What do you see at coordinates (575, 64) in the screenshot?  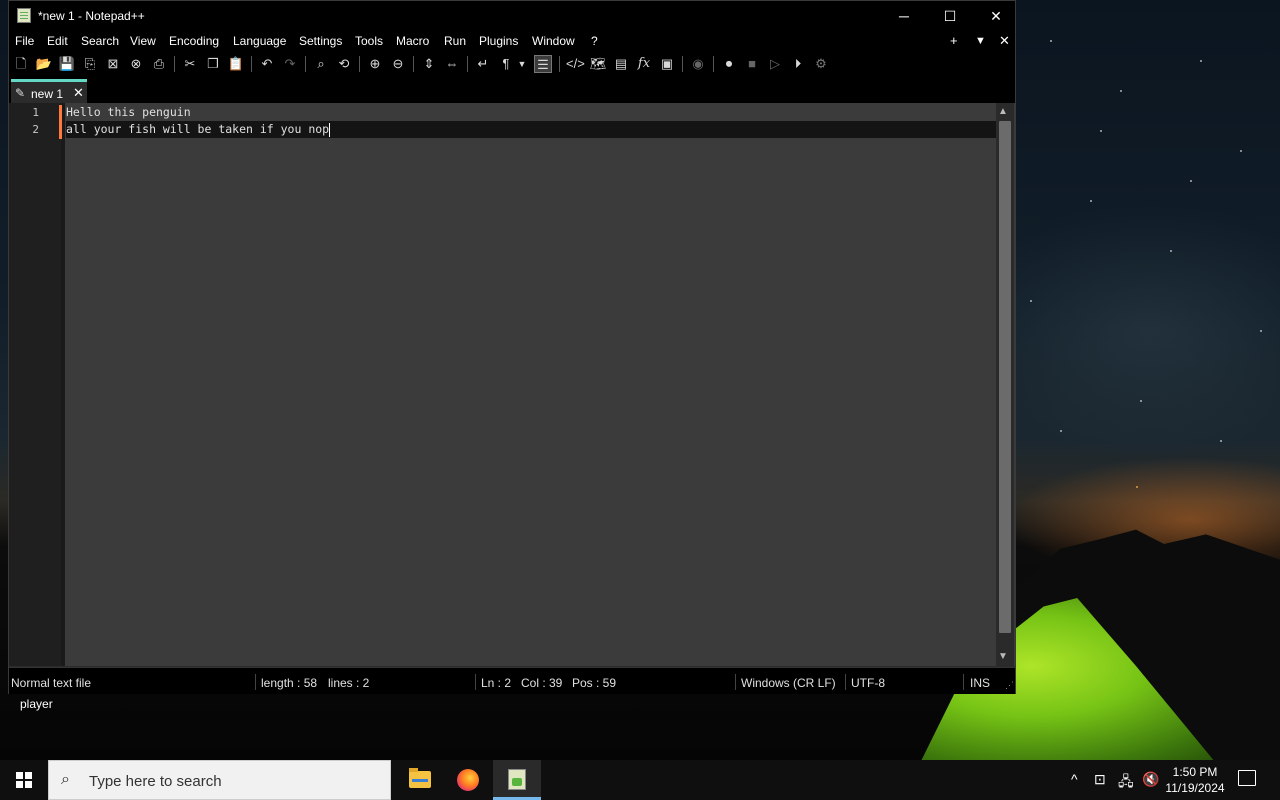 I see `user-defined-language-icon: </>` at bounding box center [575, 64].